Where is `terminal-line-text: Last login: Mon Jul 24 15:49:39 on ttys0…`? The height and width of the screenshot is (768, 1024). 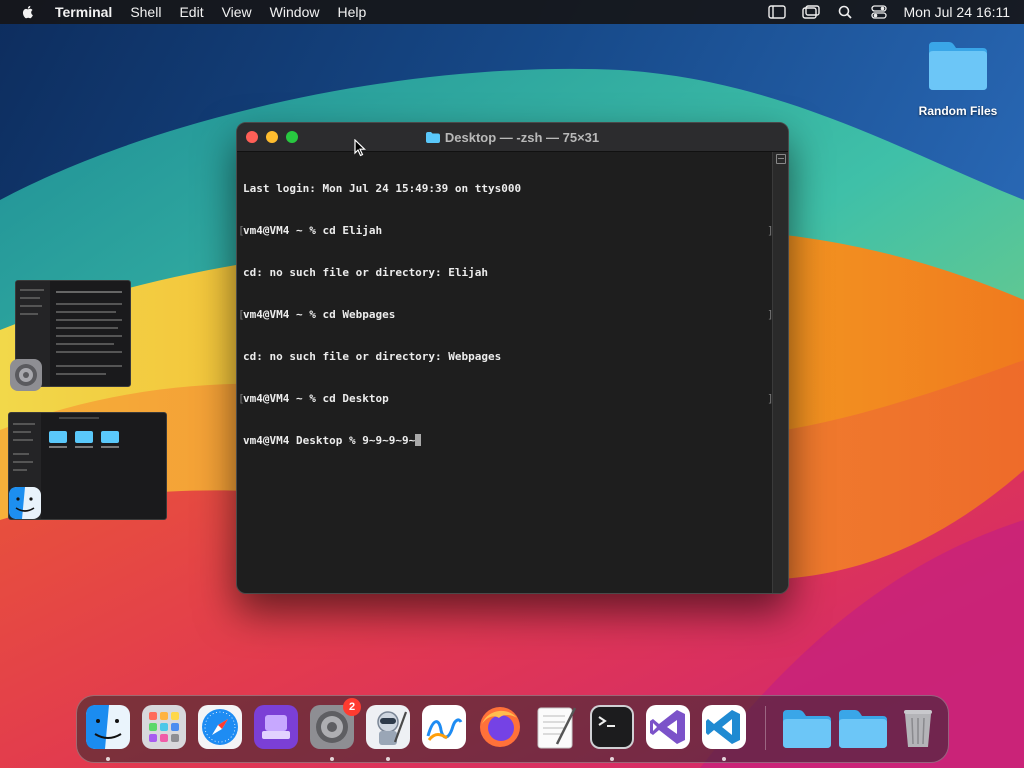 terminal-line-text: Last login: Mon Jul 24 15:49:39 on ttys0… is located at coordinates (382, 188).